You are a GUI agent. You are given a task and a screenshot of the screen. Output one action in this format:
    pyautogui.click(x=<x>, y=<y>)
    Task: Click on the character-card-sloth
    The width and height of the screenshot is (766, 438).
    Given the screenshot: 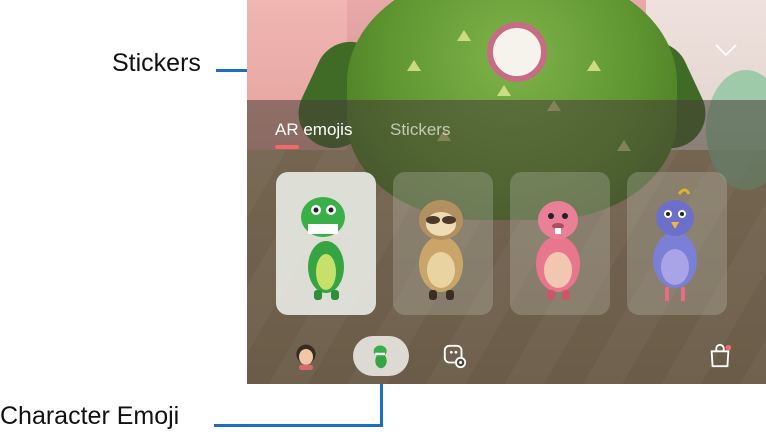 What is the action you would take?
    pyautogui.click(x=443, y=243)
    